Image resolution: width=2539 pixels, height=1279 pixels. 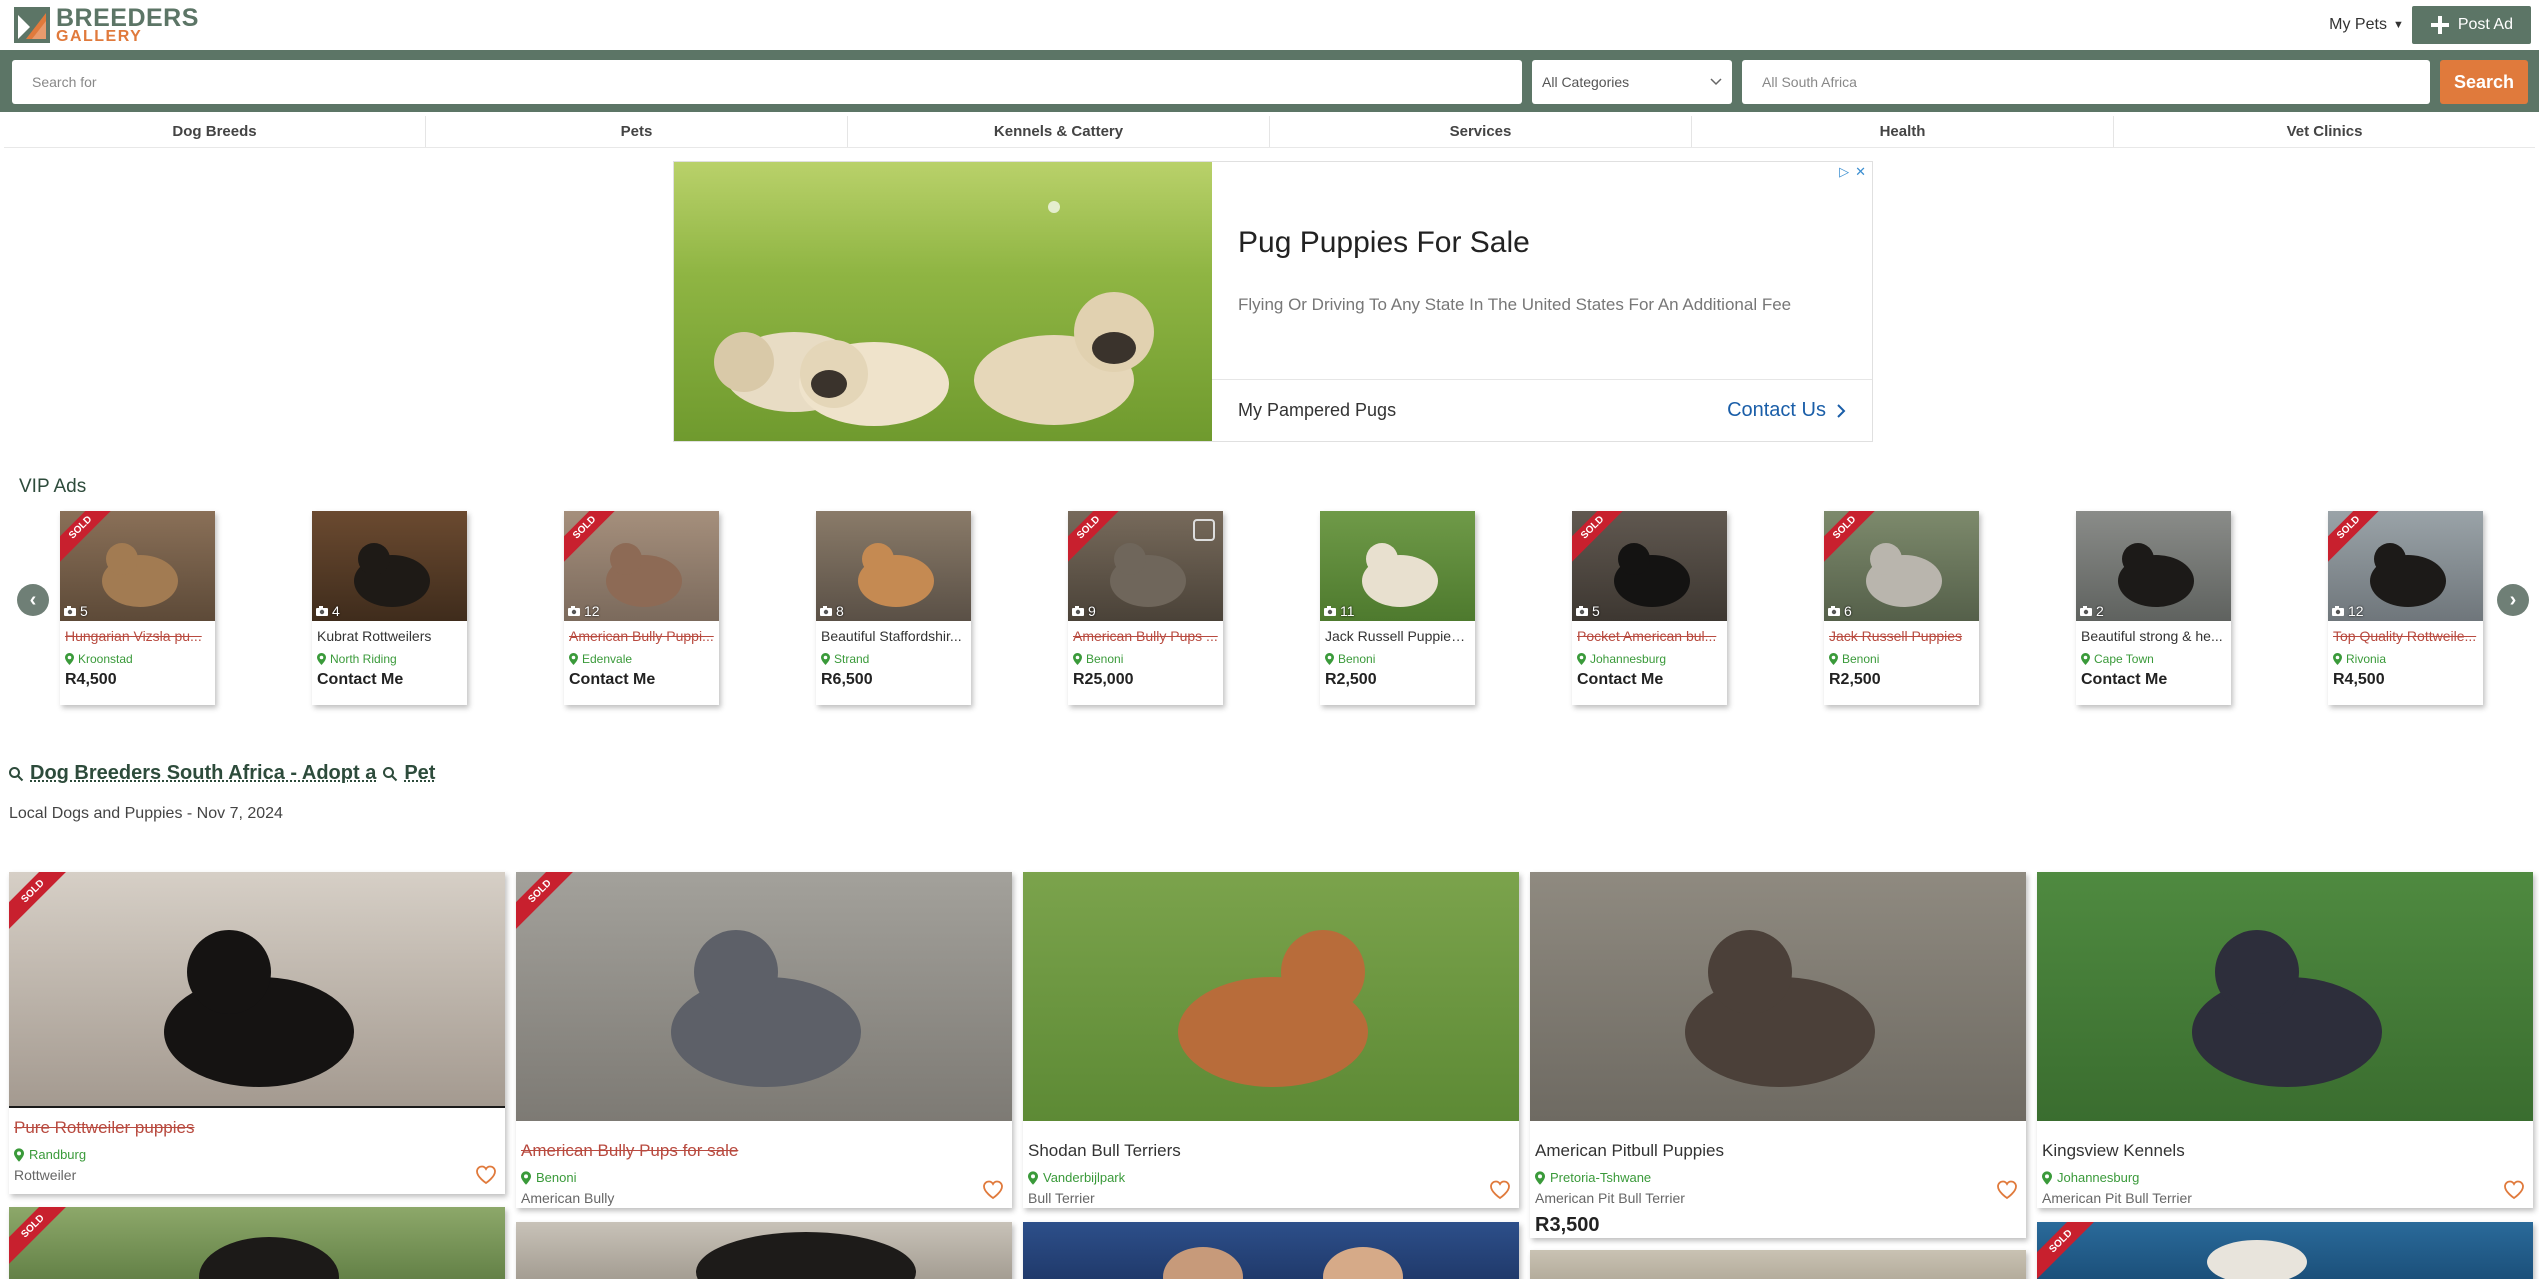 I want to click on camera-icon, so click(x=1330, y=611).